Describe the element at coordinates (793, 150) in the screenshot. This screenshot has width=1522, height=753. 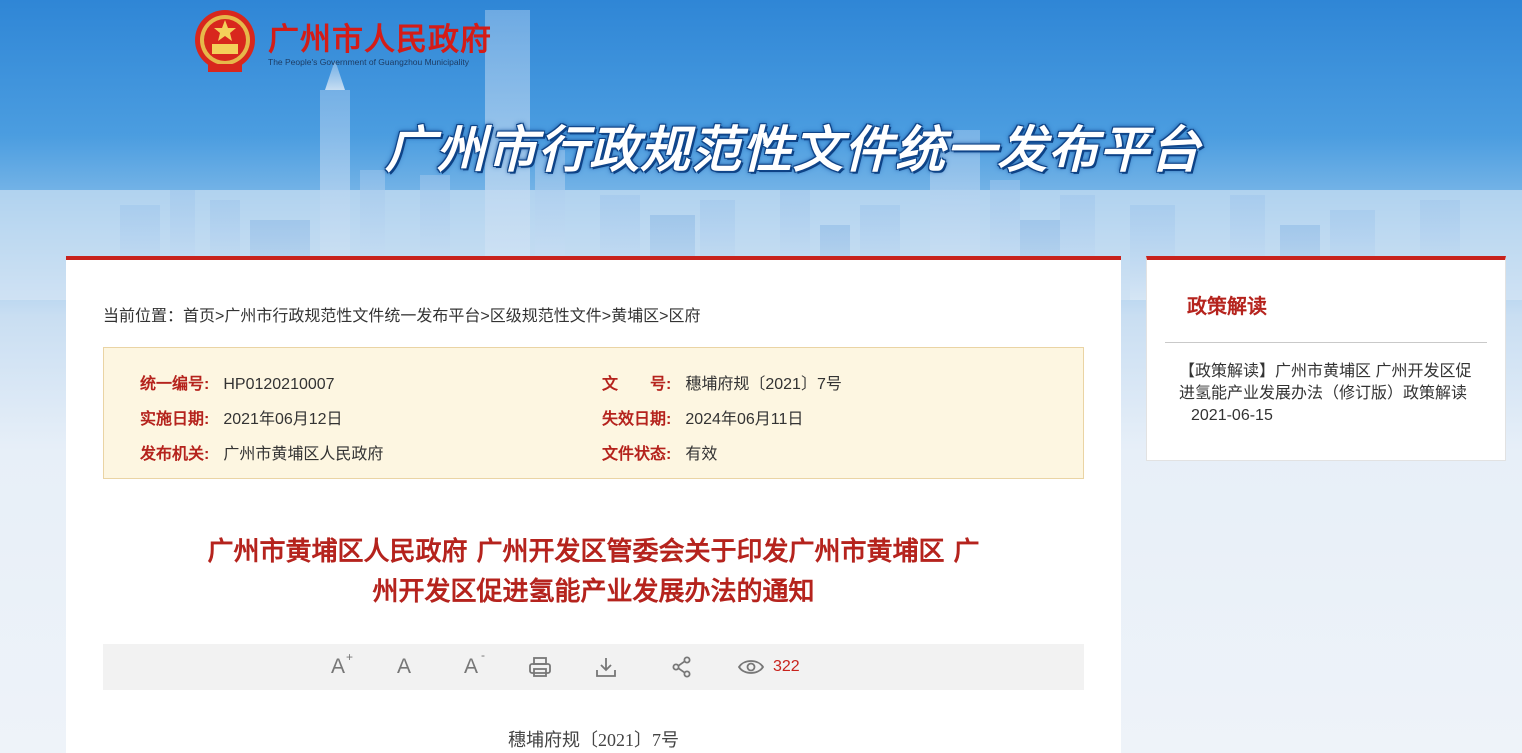
I see `platform-title: 广州市行政规范性文件统一发布平台` at that location.